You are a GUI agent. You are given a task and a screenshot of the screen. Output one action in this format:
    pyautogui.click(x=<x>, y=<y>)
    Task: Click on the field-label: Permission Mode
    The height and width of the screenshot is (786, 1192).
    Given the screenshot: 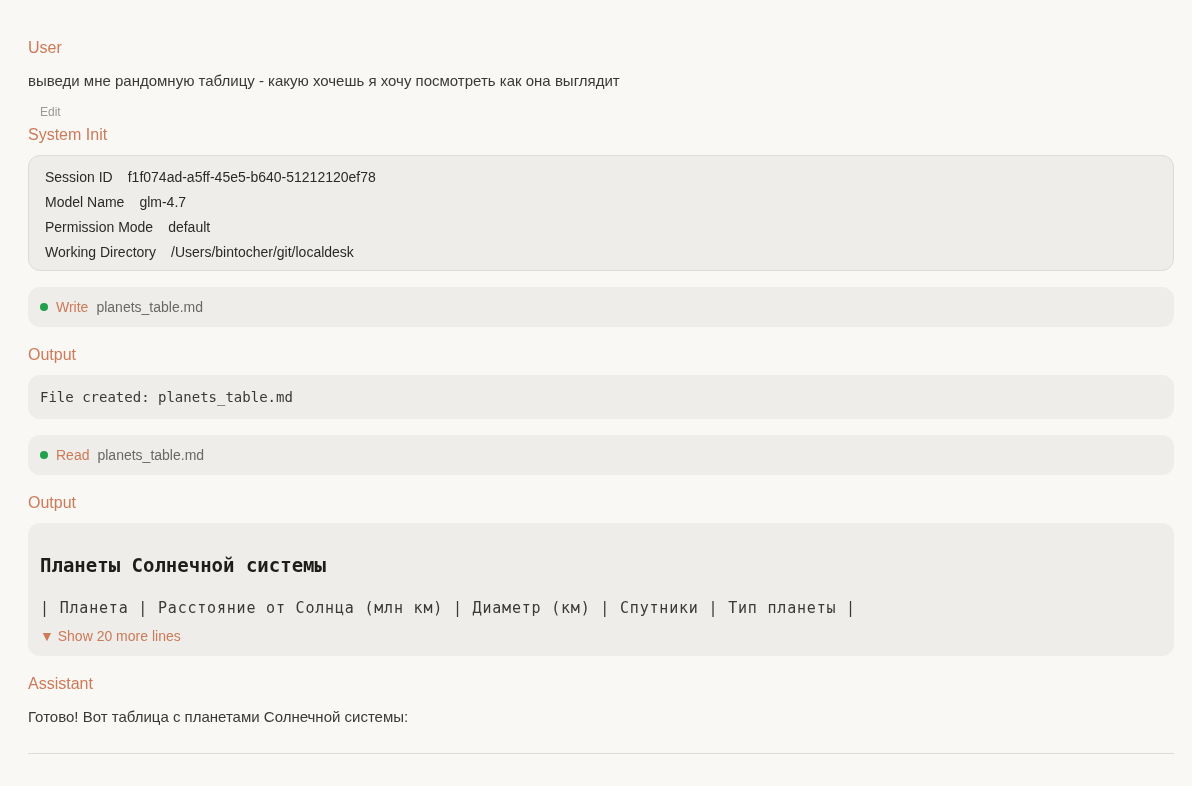 What is the action you would take?
    pyautogui.click(x=99, y=227)
    